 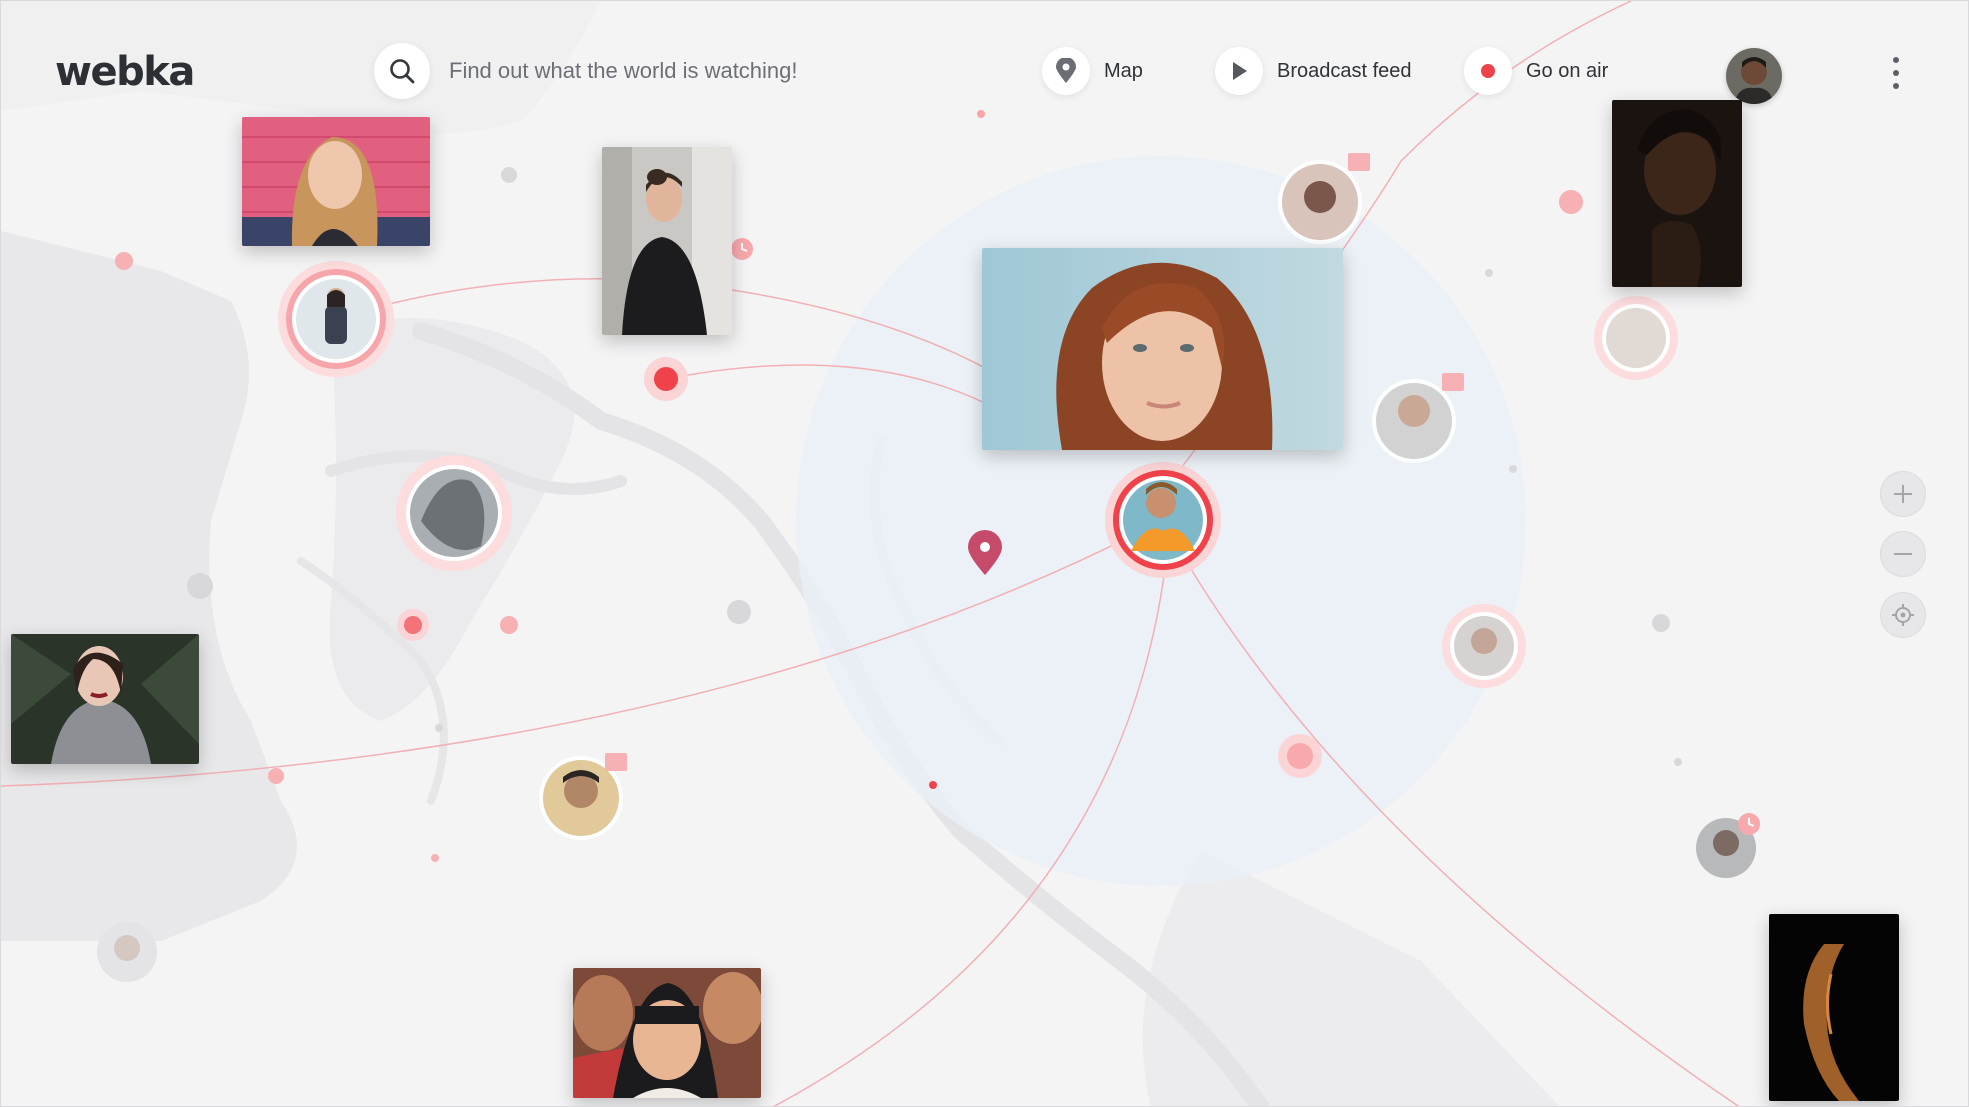 I want to click on search-icon, so click(x=402, y=71).